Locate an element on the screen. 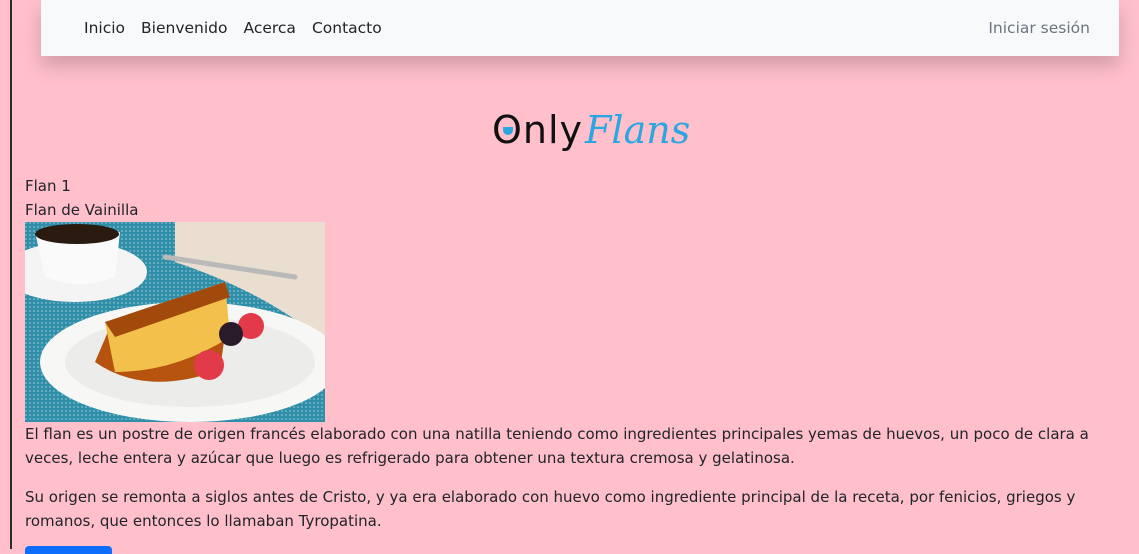 The height and width of the screenshot is (554, 1139). login-link: Iniciar sesión is located at coordinates (1039, 28).